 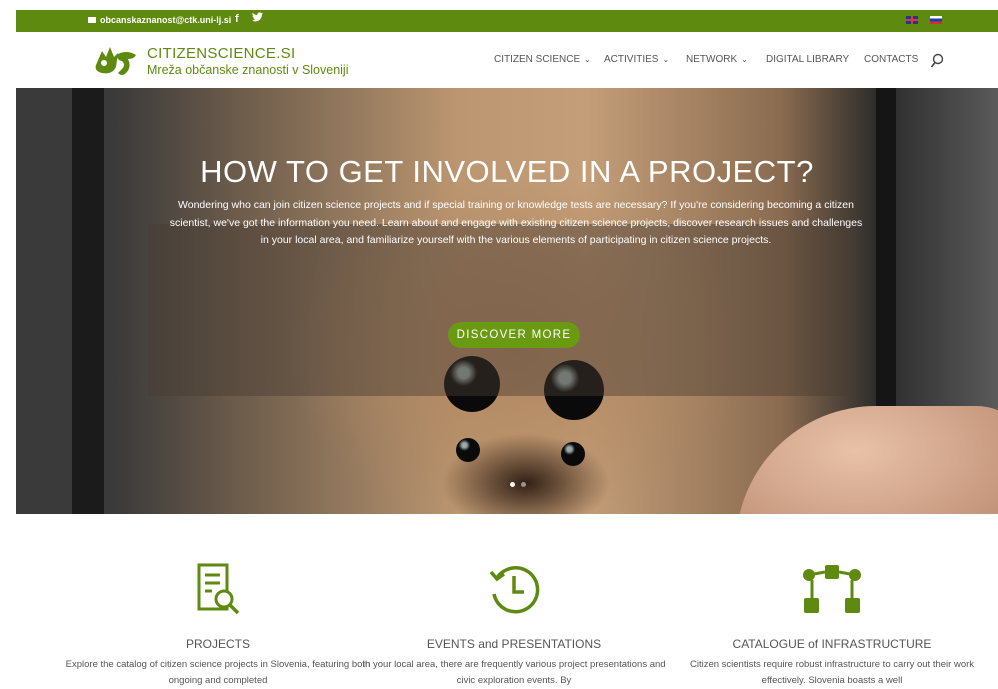 I want to click on document-search-icon, so click(x=218, y=589).